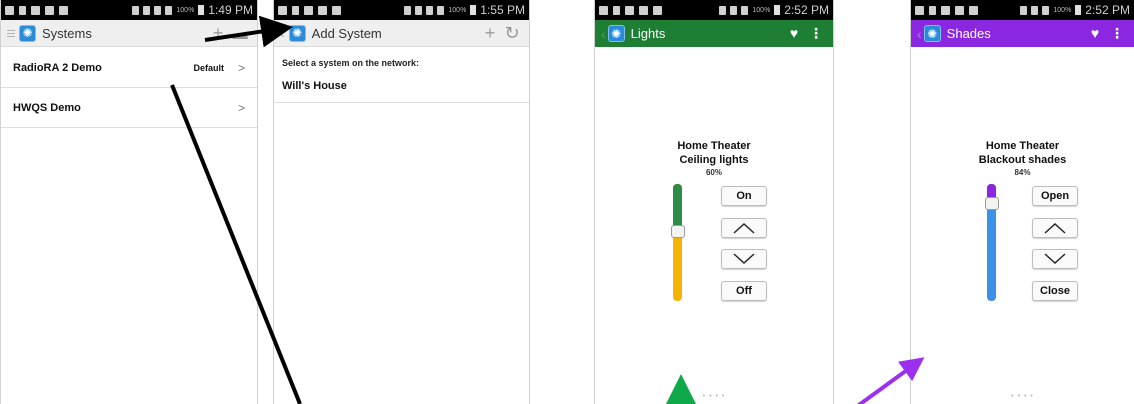 This screenshot has width=1134, height=404. Describe the element at coordinates (129, 33) in the screenshot. I see `app-bar: ✺ Systems + ☁` at that location.